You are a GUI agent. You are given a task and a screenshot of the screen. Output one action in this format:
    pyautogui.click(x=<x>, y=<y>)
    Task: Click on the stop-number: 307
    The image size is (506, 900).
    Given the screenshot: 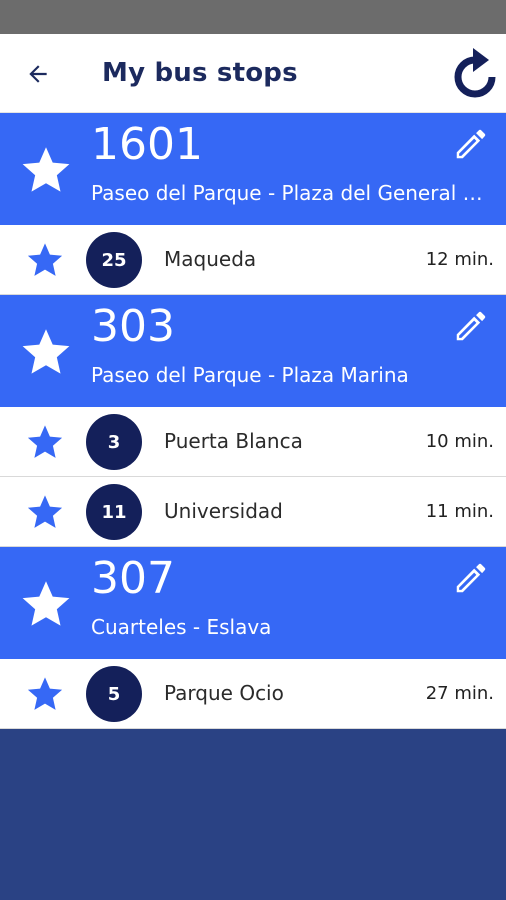 What is the action you would take?
    pyautogui.click(x=133, y=578)
    